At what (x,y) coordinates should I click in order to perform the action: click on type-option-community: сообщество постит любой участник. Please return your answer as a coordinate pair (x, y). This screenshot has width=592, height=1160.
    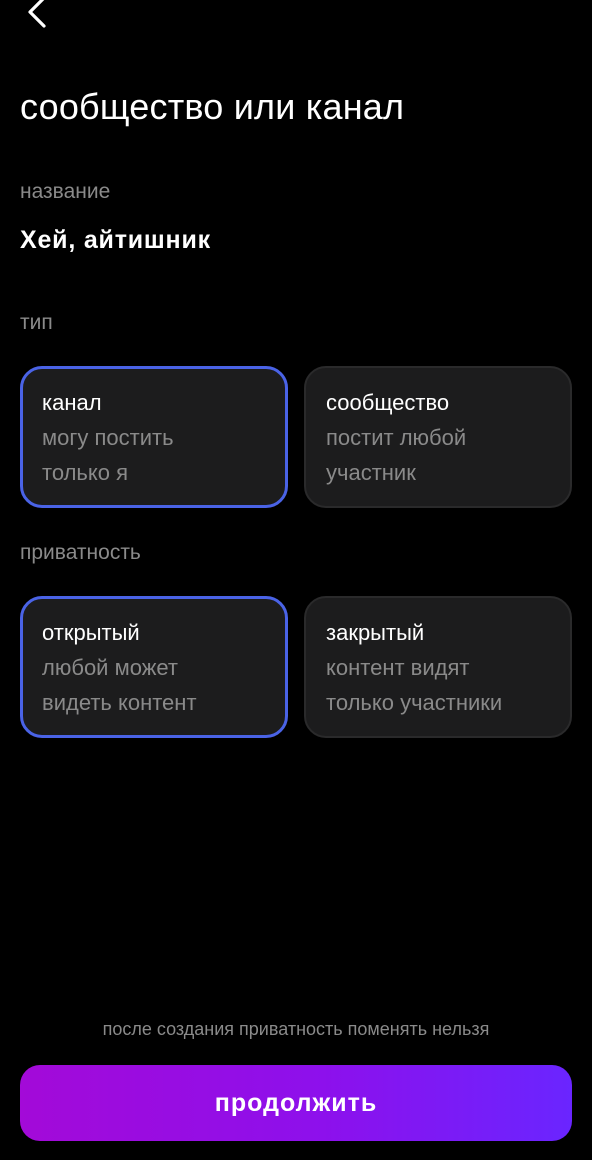
    Looking at the image, I should click on (438, 437).